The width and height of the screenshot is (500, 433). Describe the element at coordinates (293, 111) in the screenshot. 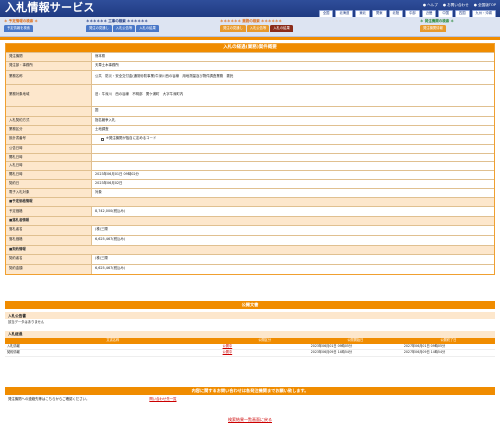

I see `row-value: 図` at that location.